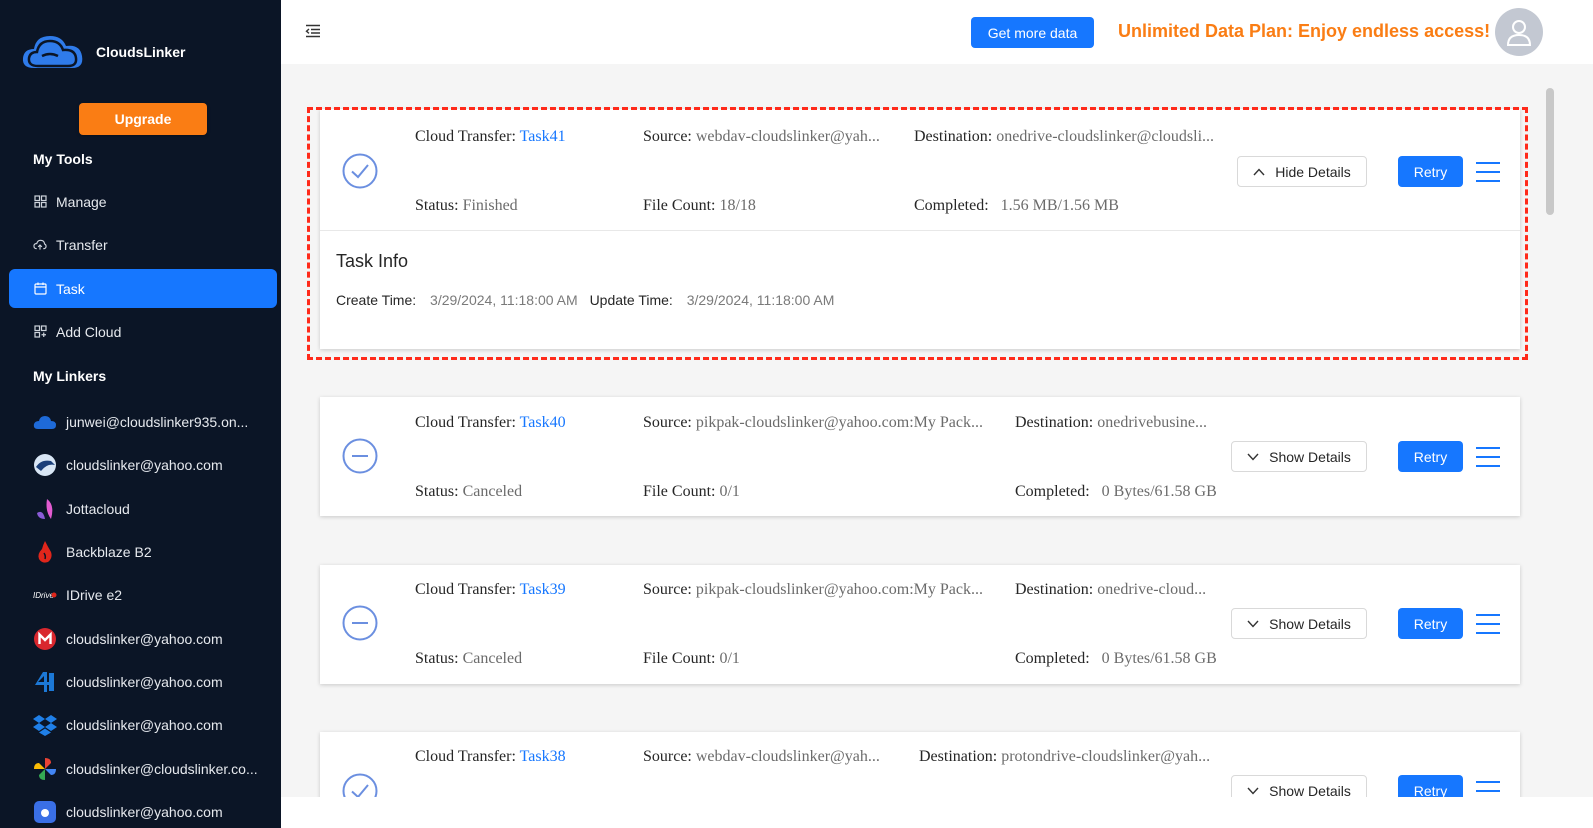 The image size is (1593, 828). I want to click on get-more-data-button: Get more data, so click(1032, 32).